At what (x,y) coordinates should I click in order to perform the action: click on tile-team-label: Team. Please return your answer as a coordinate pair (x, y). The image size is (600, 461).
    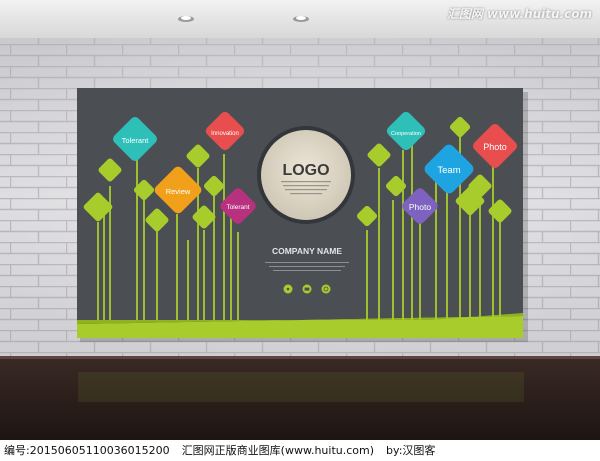
    Looking at the image, I should click on (448, 170).